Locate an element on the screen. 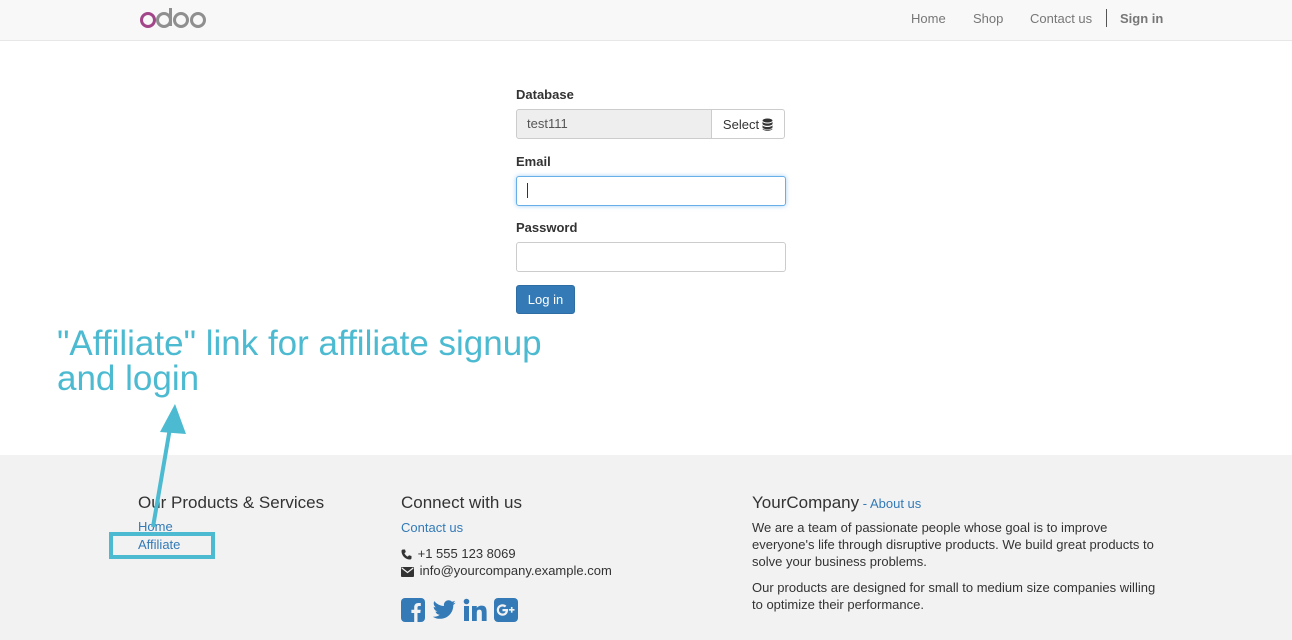 Image resolution: width=1292 pixels, height=640 pixels. email-address: info@yourcompany.example.com is located at coordinates (515, 570).